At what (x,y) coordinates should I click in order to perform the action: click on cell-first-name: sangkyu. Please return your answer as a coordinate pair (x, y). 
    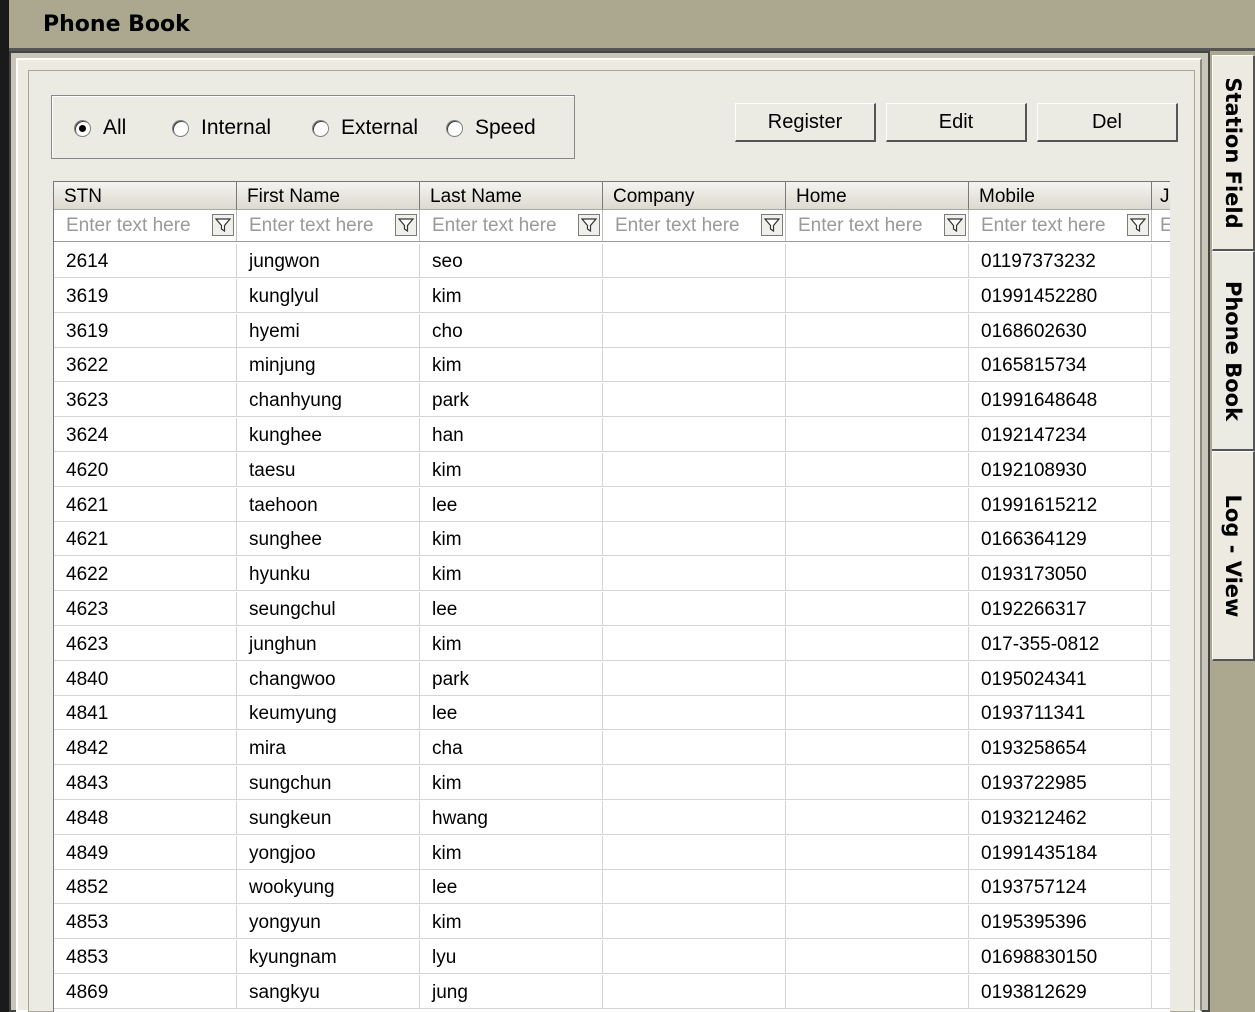
    Looking at the image, I should click on (328, 991).